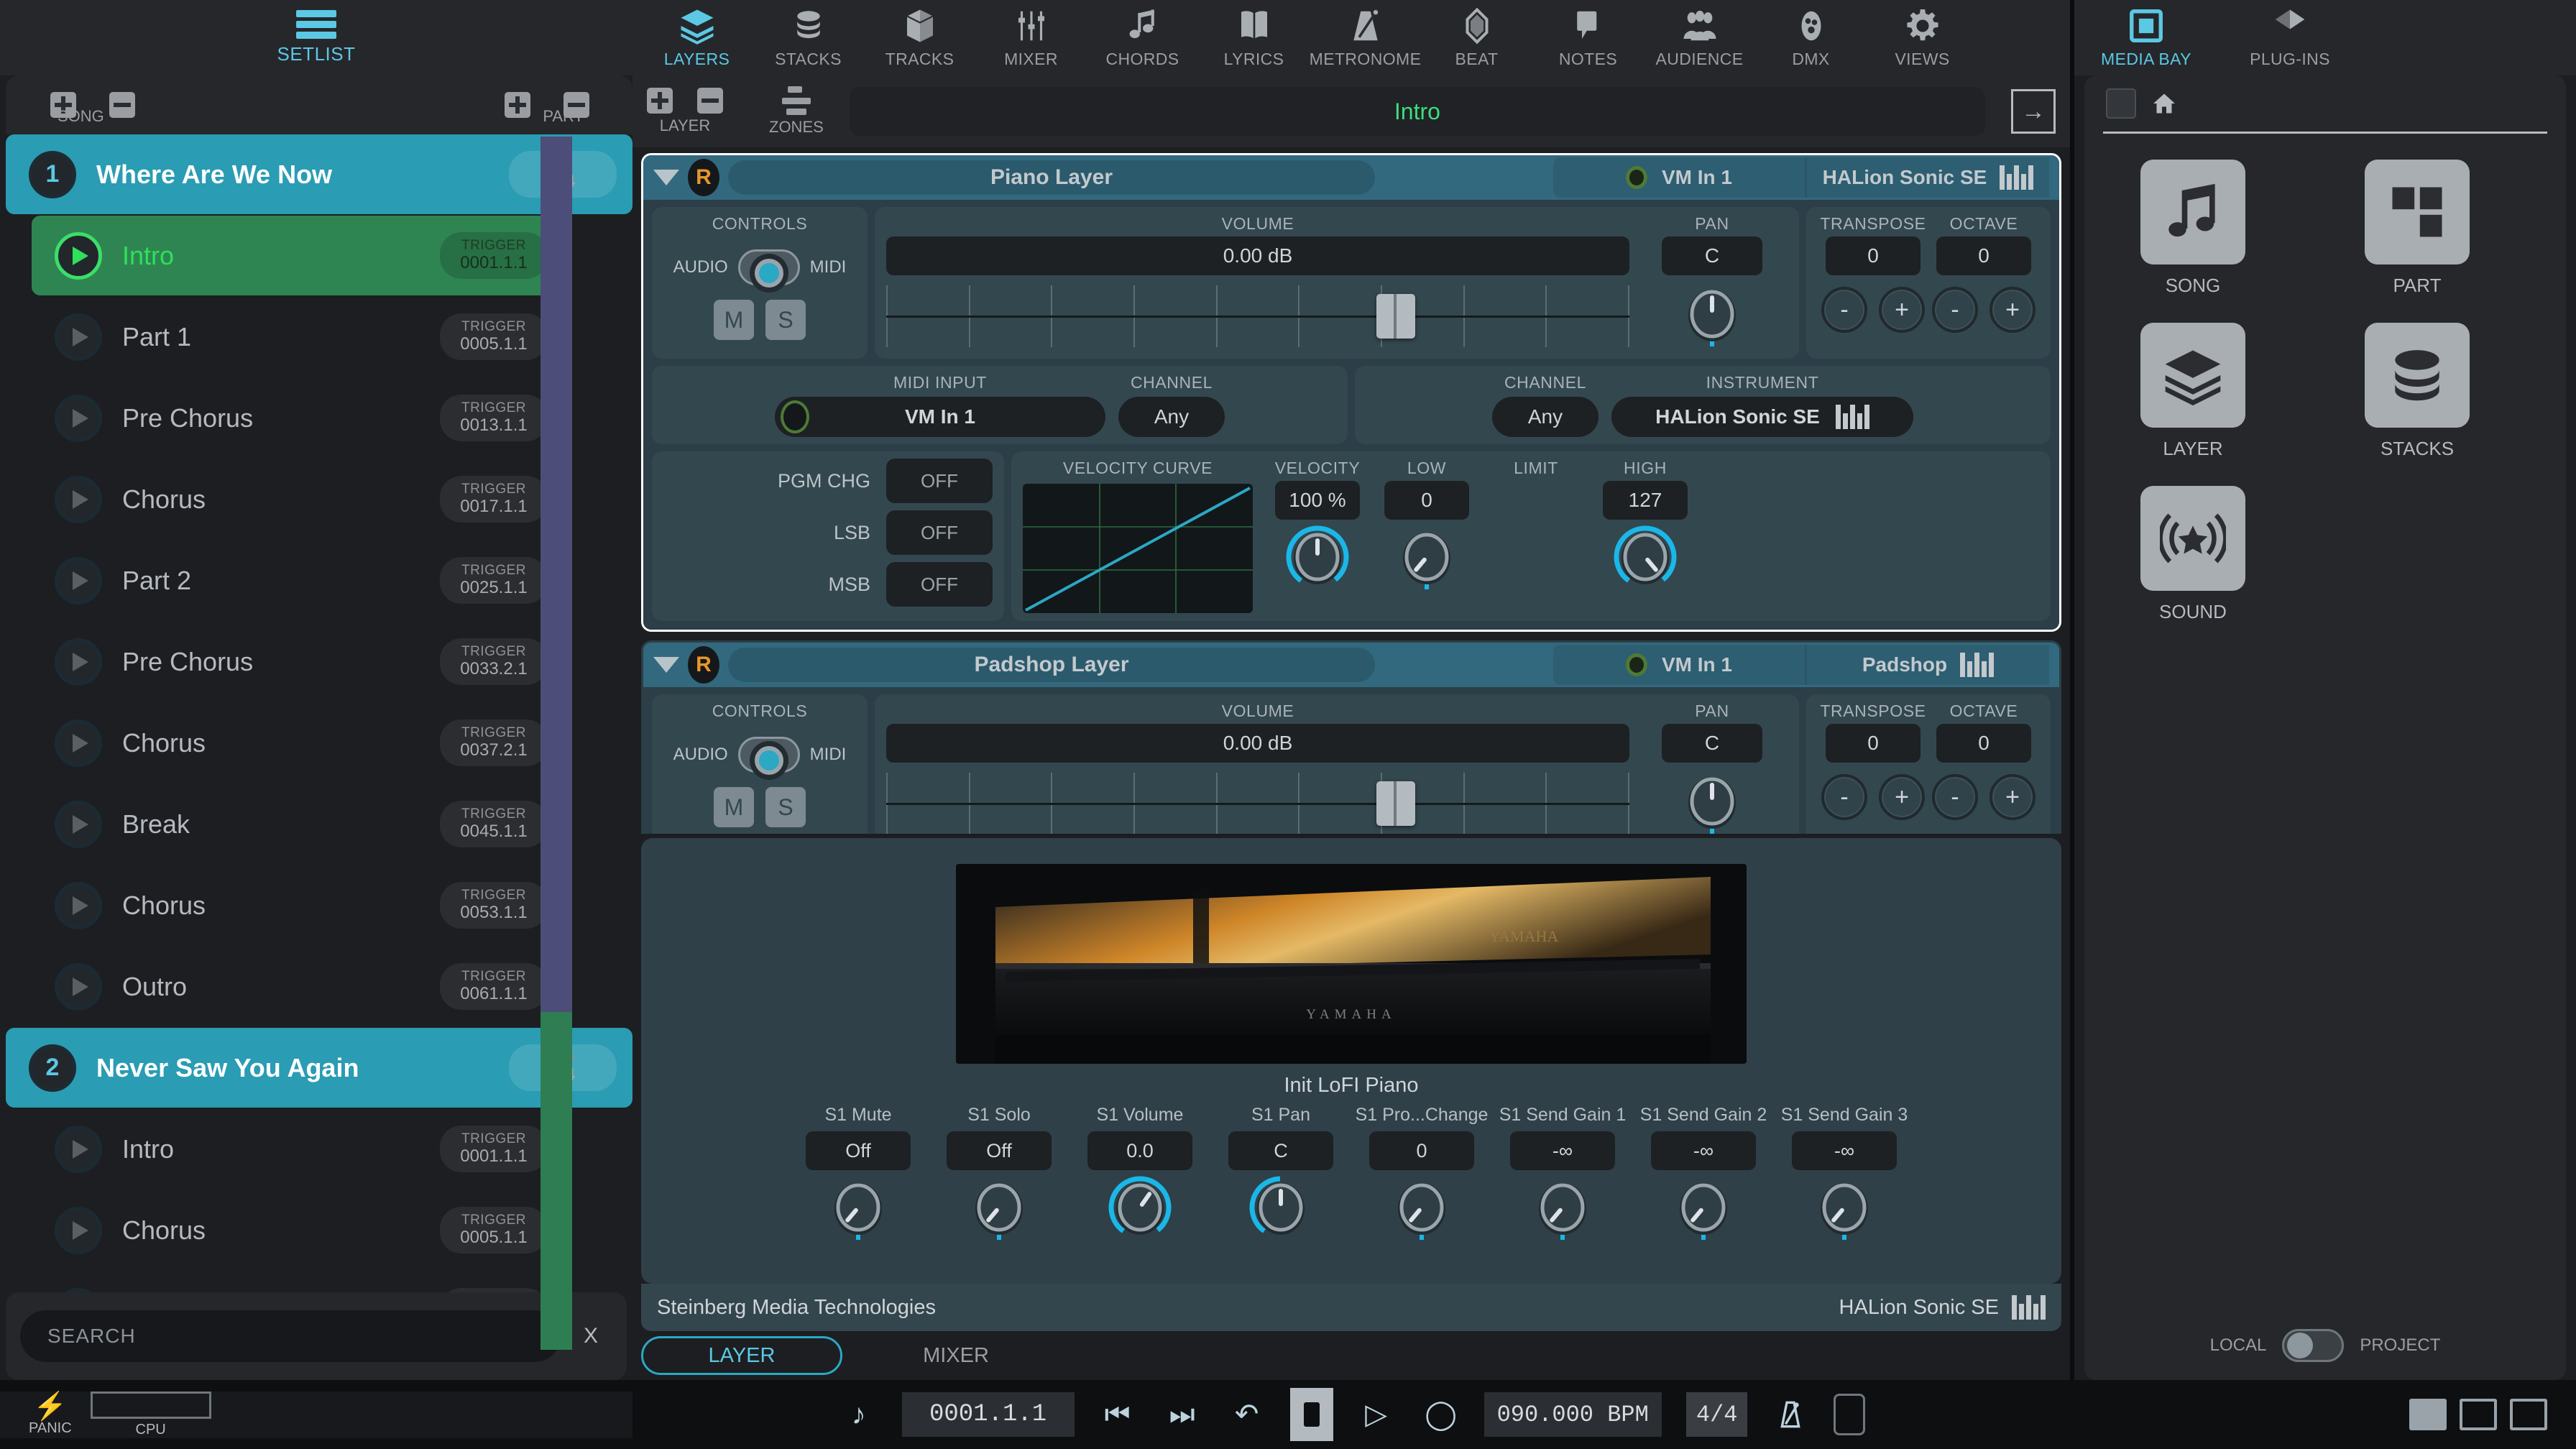 Image resolution: width=2576 pixels, height=1449 pixels. I want to click on tab-stacks: STACKS, so click(808, 37).